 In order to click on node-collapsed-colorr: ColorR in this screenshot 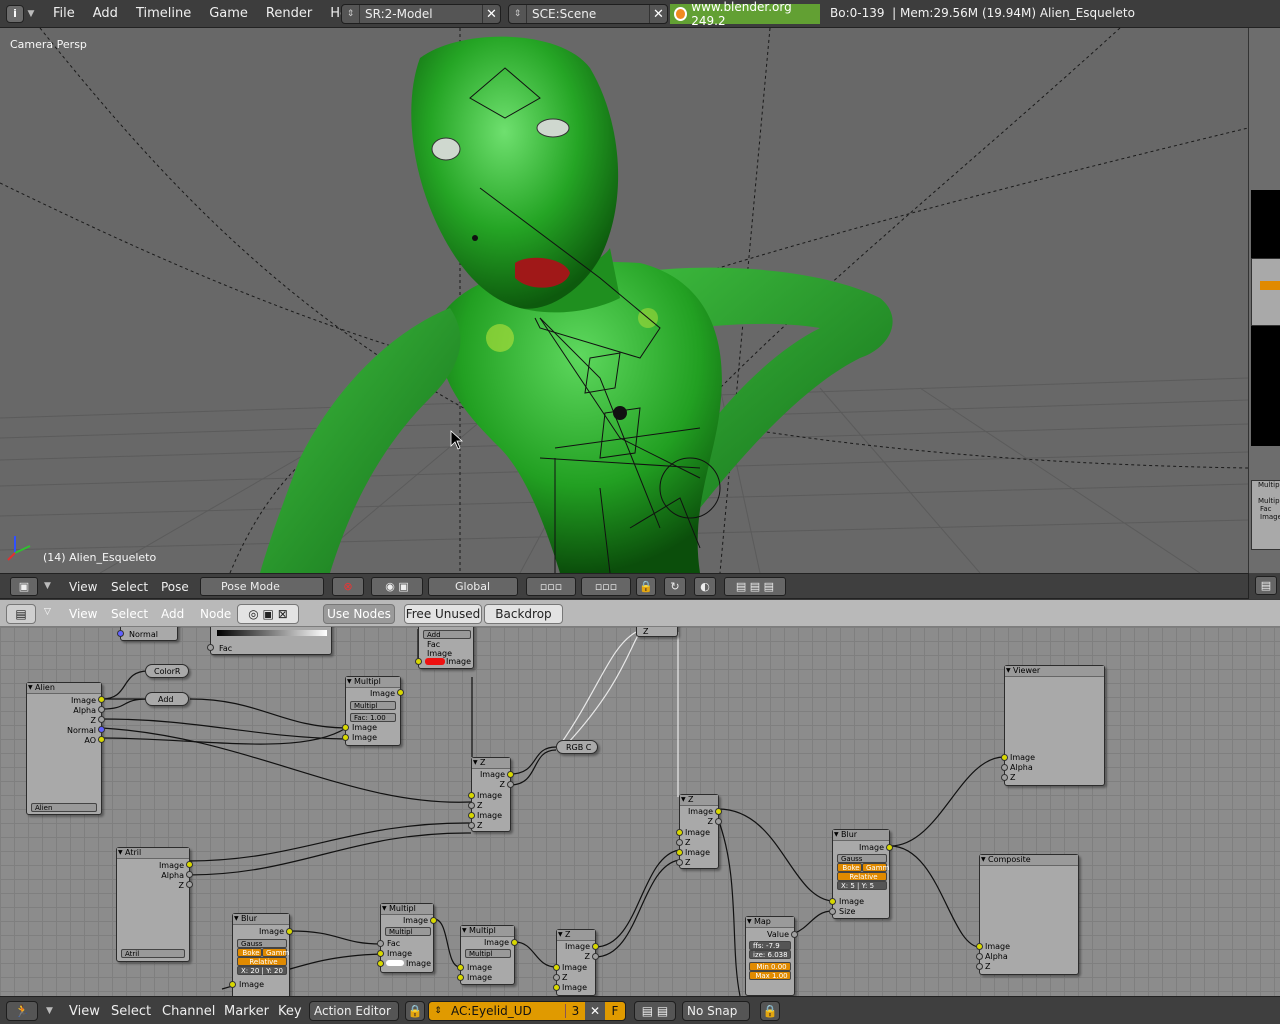, I will do `click(167, 671)`.